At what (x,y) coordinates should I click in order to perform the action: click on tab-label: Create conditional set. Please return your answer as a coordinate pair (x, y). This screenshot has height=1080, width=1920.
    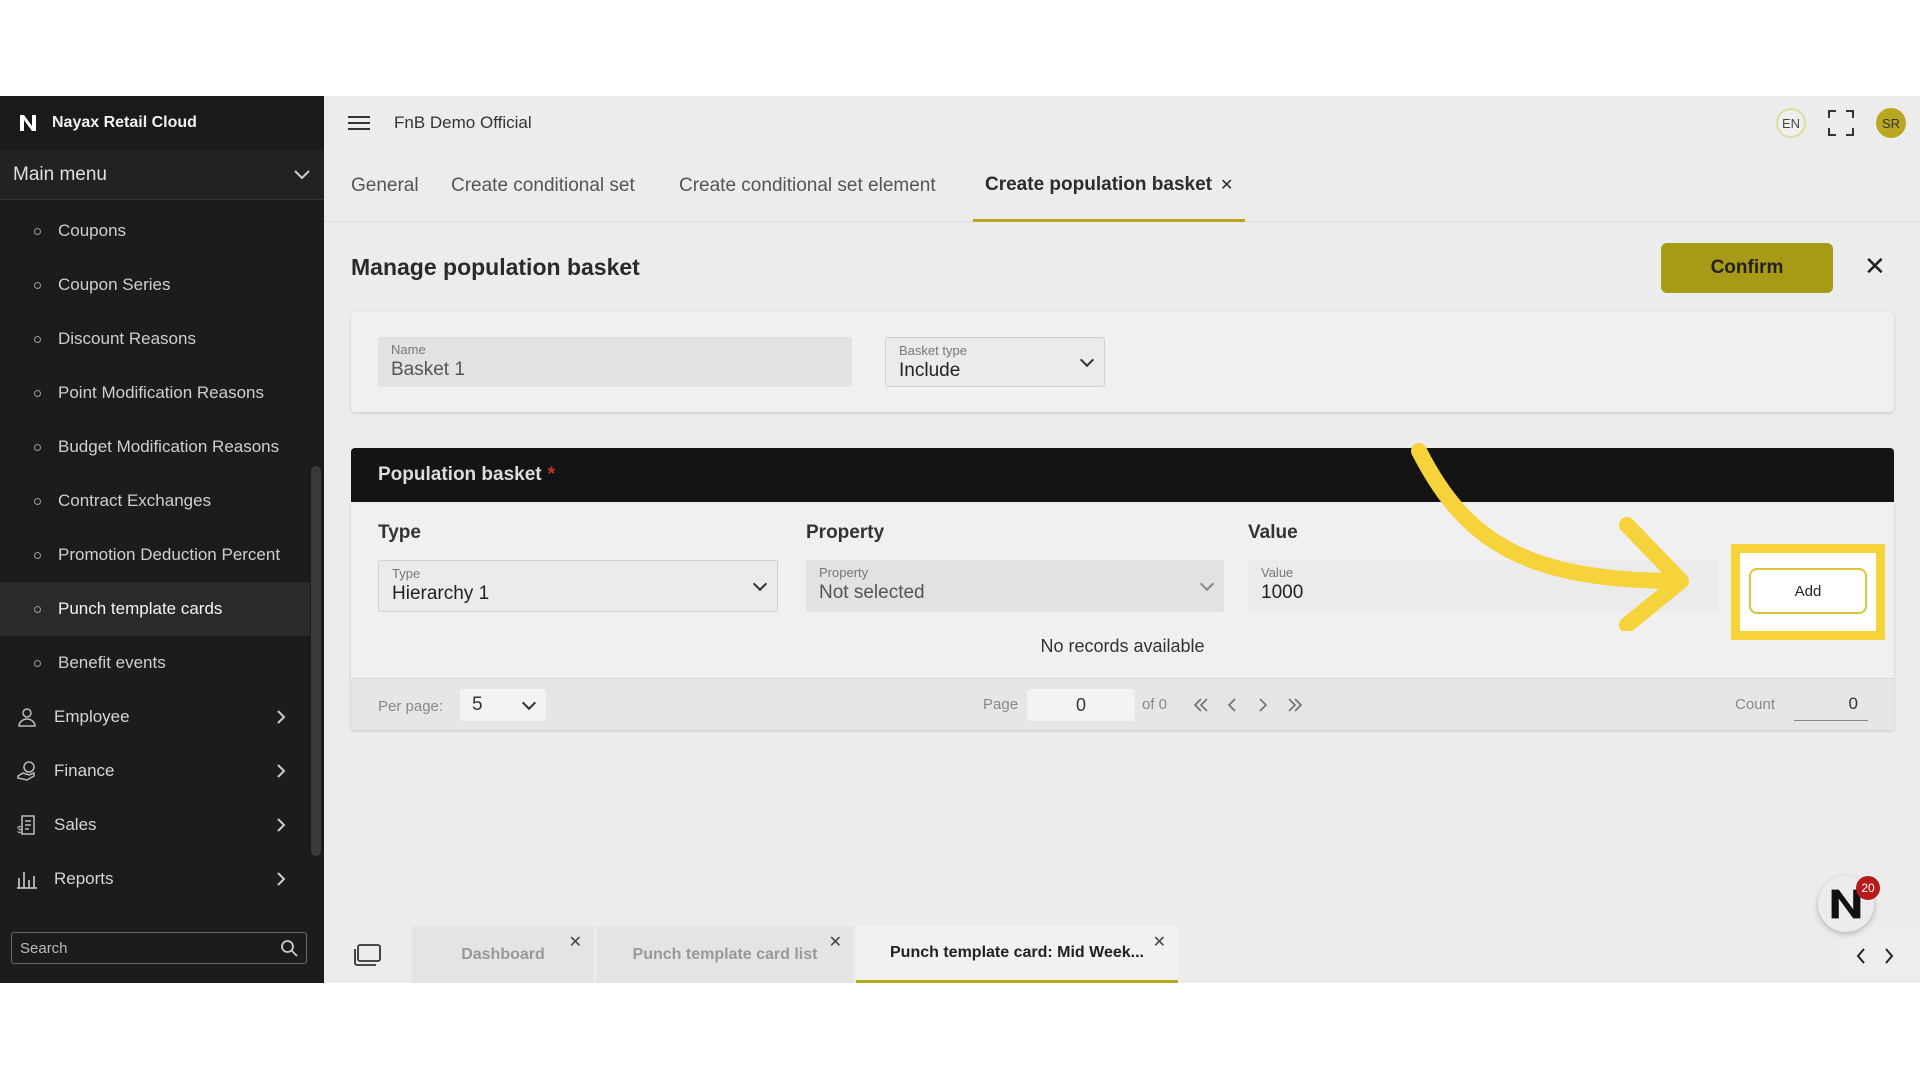
    Looking at the image, I should click on (543, 185).